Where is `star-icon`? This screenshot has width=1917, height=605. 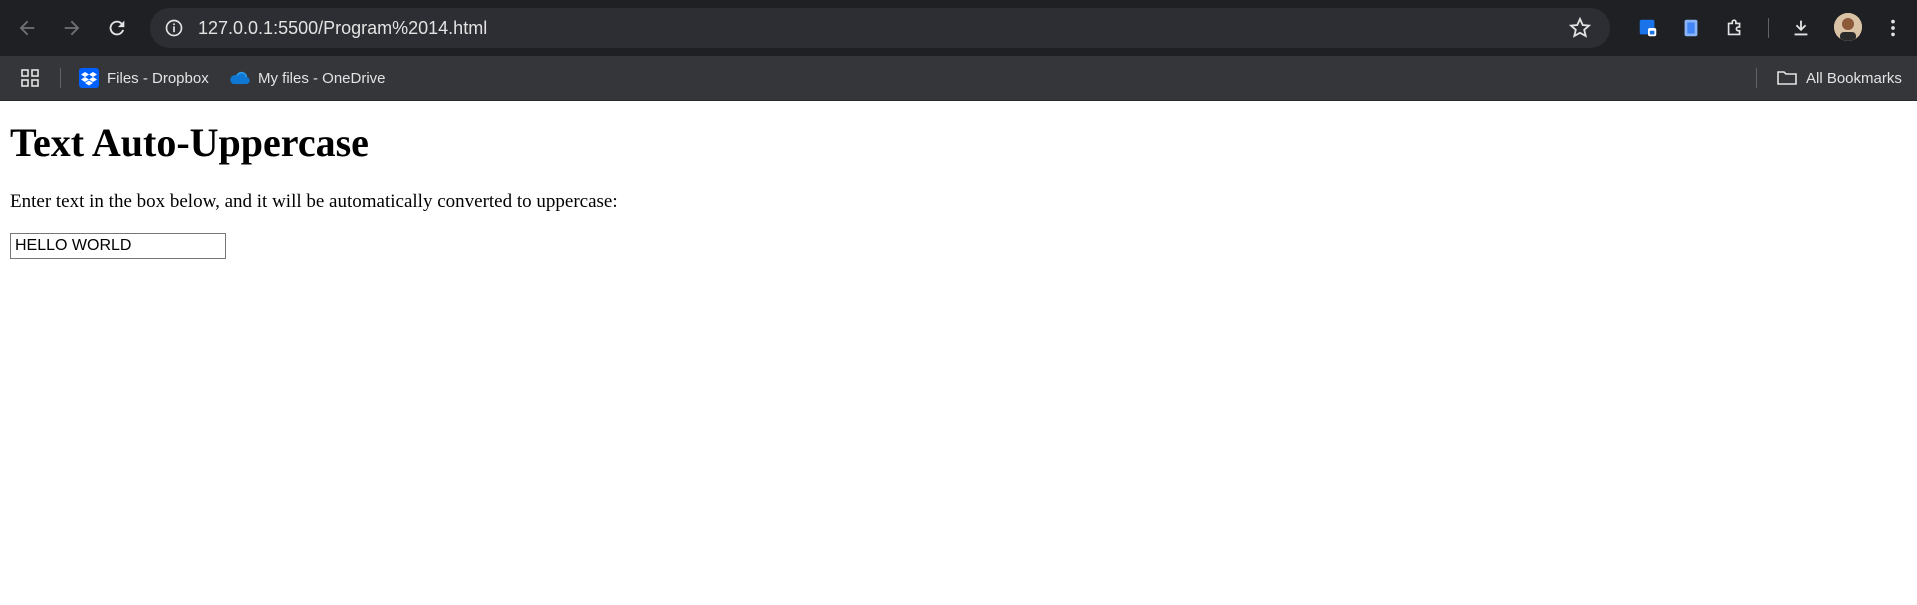 star-icon is located at coordinates (1580, 28).